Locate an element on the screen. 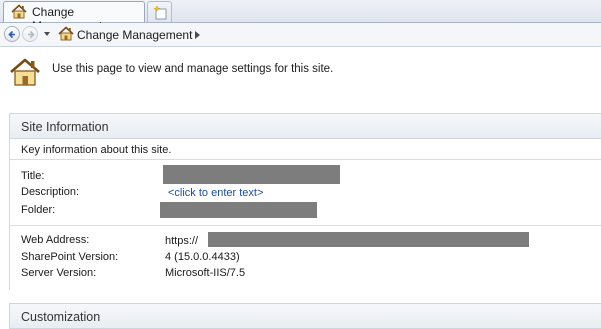 The width and height of the screenshot is (601, 329). sharepoint-version-value: 4 (15.0.0.4433) is located at coordinates (202, 257).